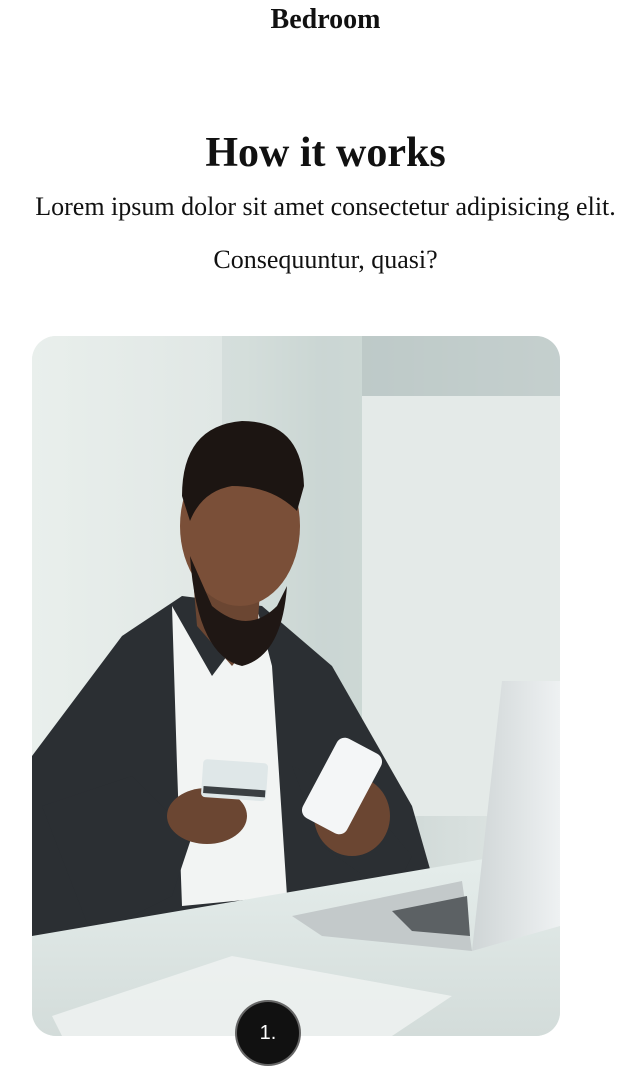 The width and height of the screenshot is (627, 1081). What do you see at coordinates (325, 153) in the screenshot?
I see `section-heading: How it works` at bounding box center [325, 153].